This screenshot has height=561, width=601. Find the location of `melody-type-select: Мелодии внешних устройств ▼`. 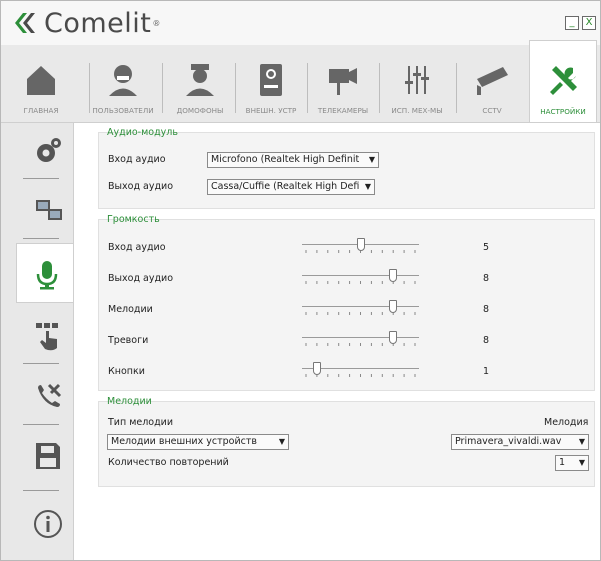

melody-type-select: Мелодии внешних устройств ▼ is located at coordinates (198, 442).